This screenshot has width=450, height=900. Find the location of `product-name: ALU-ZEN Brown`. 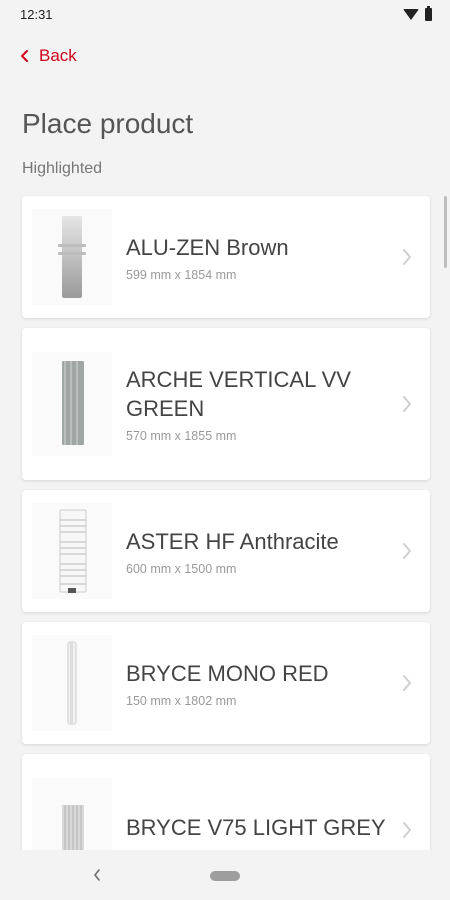

product-name: ALU-ZEN Brown is located at coordinates (207, 247).